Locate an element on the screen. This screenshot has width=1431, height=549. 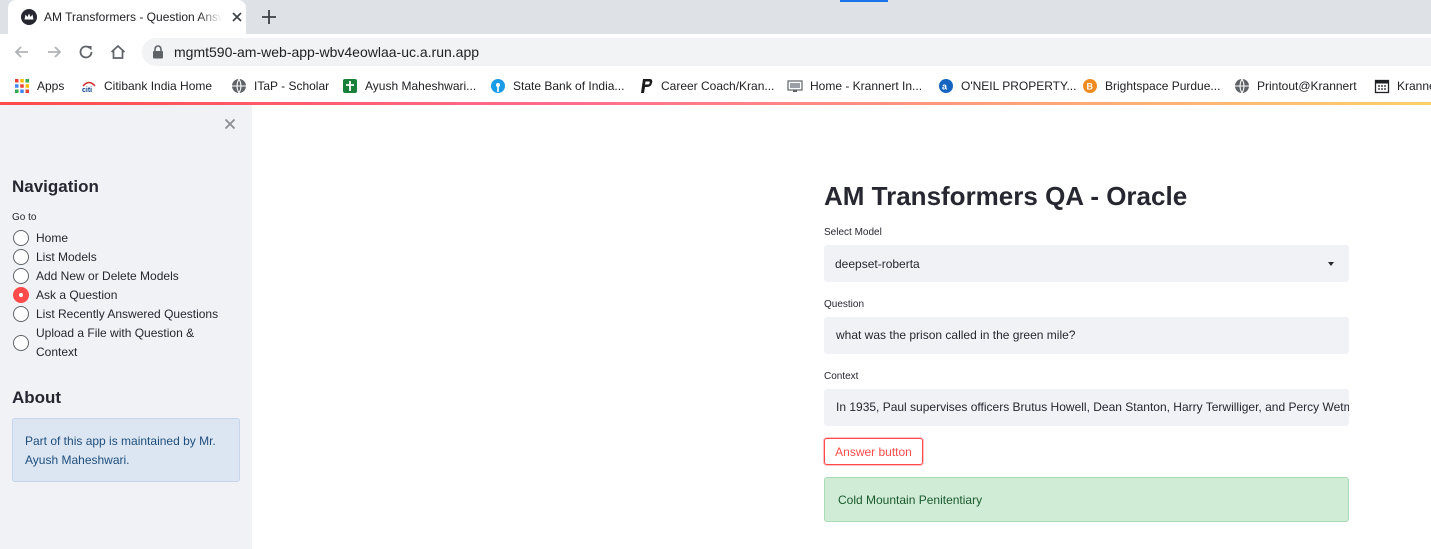
calendar-icon is located at coordinates (1382, 86).